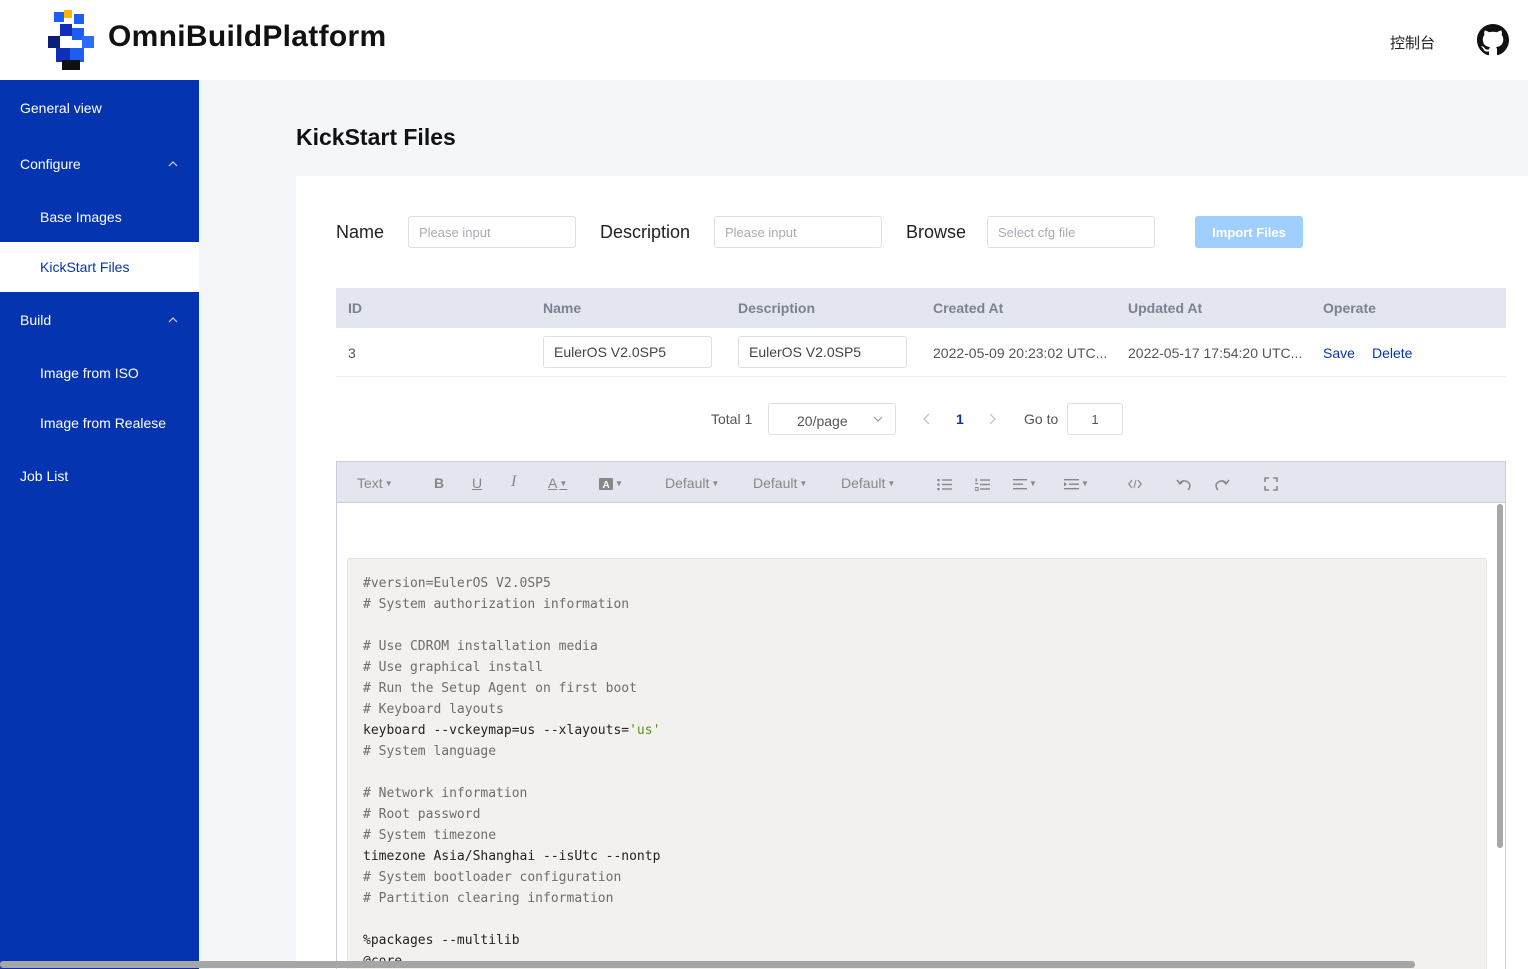 Image resolution: width=1528 pixels, height=969 pixels. Describe the element at coordinates (492, 232) in the screenshot. I see `name-input` at that location.